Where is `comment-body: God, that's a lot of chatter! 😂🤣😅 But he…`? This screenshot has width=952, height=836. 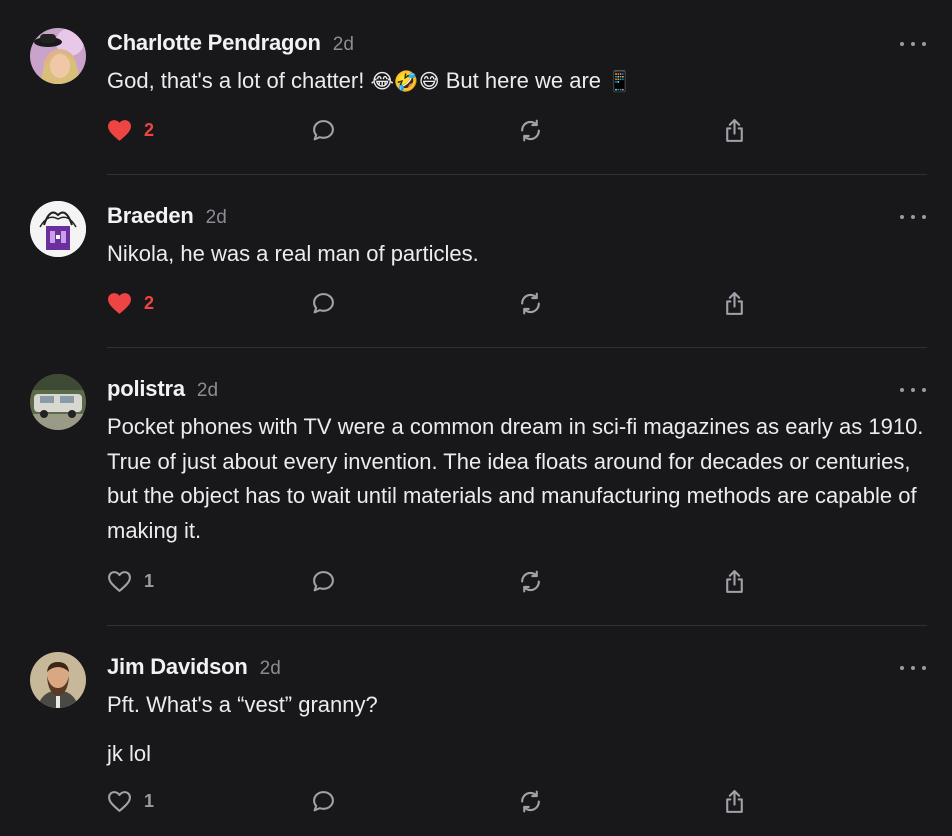 comment-body: God, that's a lot of chatter! 😂🤣😅 But he… is located at coordinates (519, 81).